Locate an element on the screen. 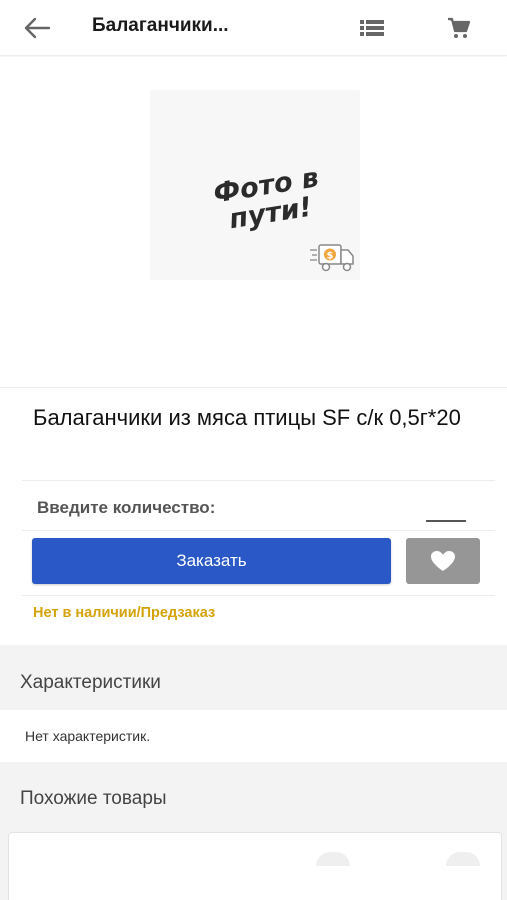 The height and width of the screenshot is (900, 507). order-button-label: Заказать is located at coordinates (211, 560).